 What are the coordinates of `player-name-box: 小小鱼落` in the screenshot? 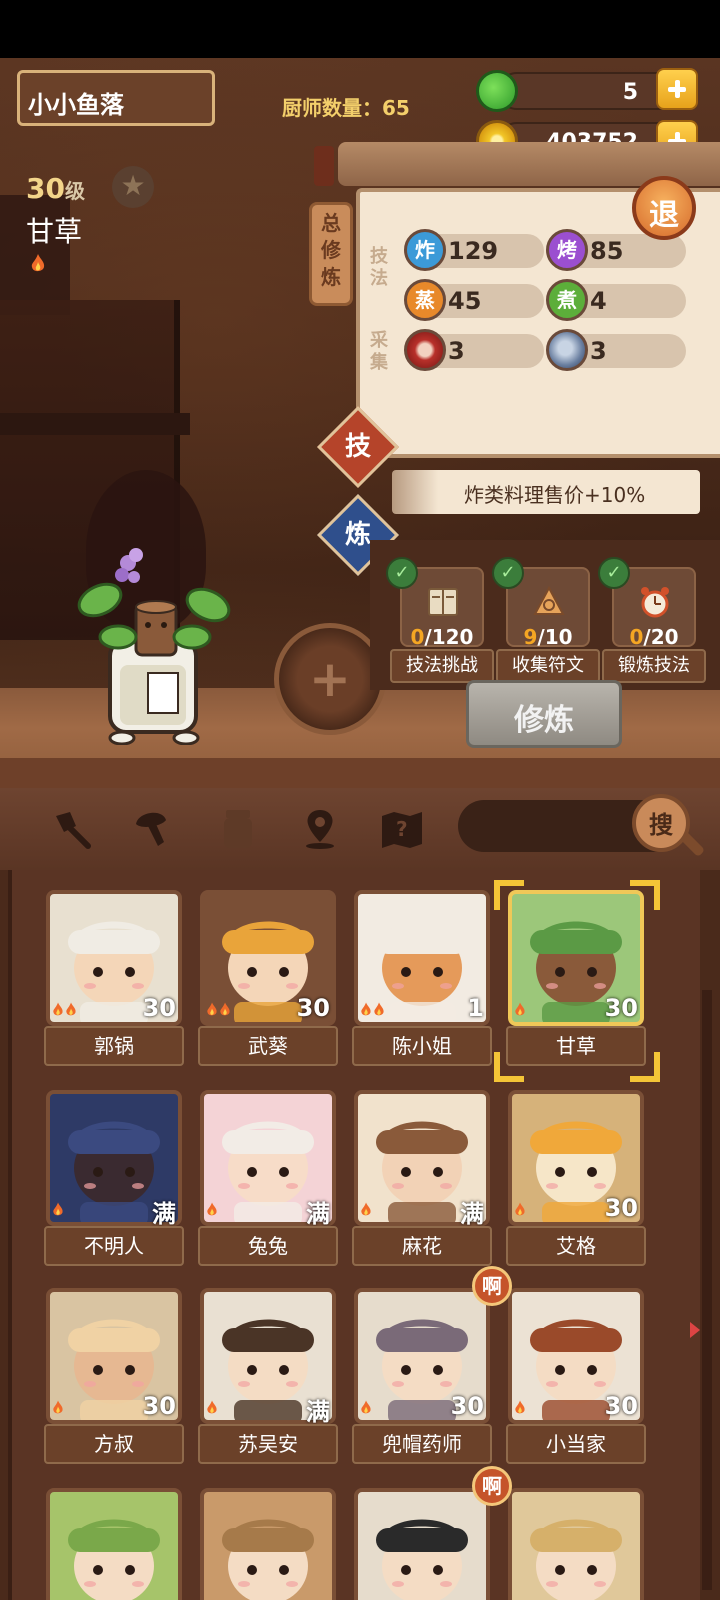 It's located at (116, 98).